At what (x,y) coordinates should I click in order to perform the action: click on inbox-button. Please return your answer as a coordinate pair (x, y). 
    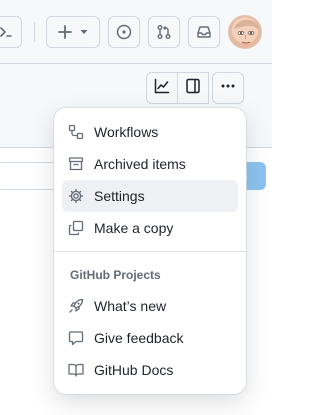
    Looking at the image, I should click on (204, 32).